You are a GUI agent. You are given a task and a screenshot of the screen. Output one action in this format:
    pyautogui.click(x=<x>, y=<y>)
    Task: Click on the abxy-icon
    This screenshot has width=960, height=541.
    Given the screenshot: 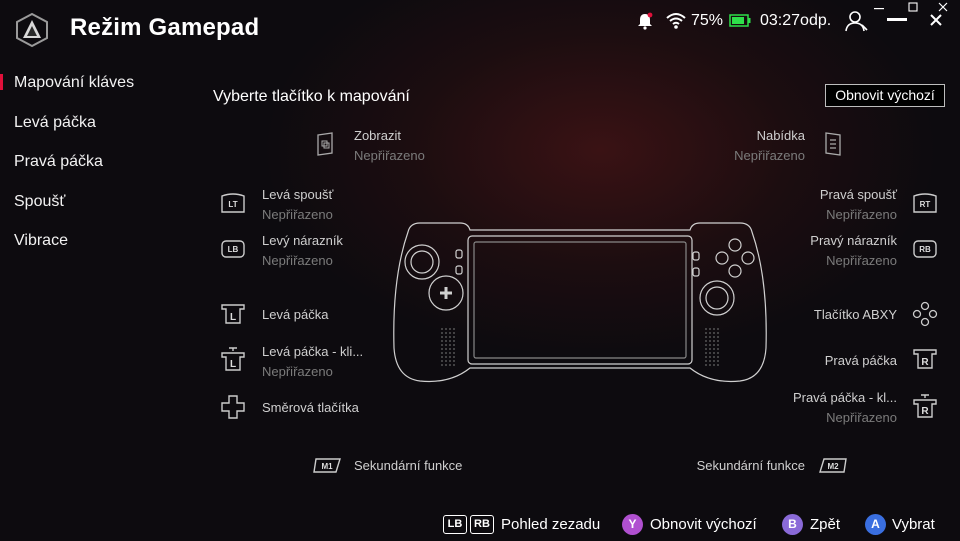 What is the action you would take?
    pyautogui.click(x=925, y=314)
    